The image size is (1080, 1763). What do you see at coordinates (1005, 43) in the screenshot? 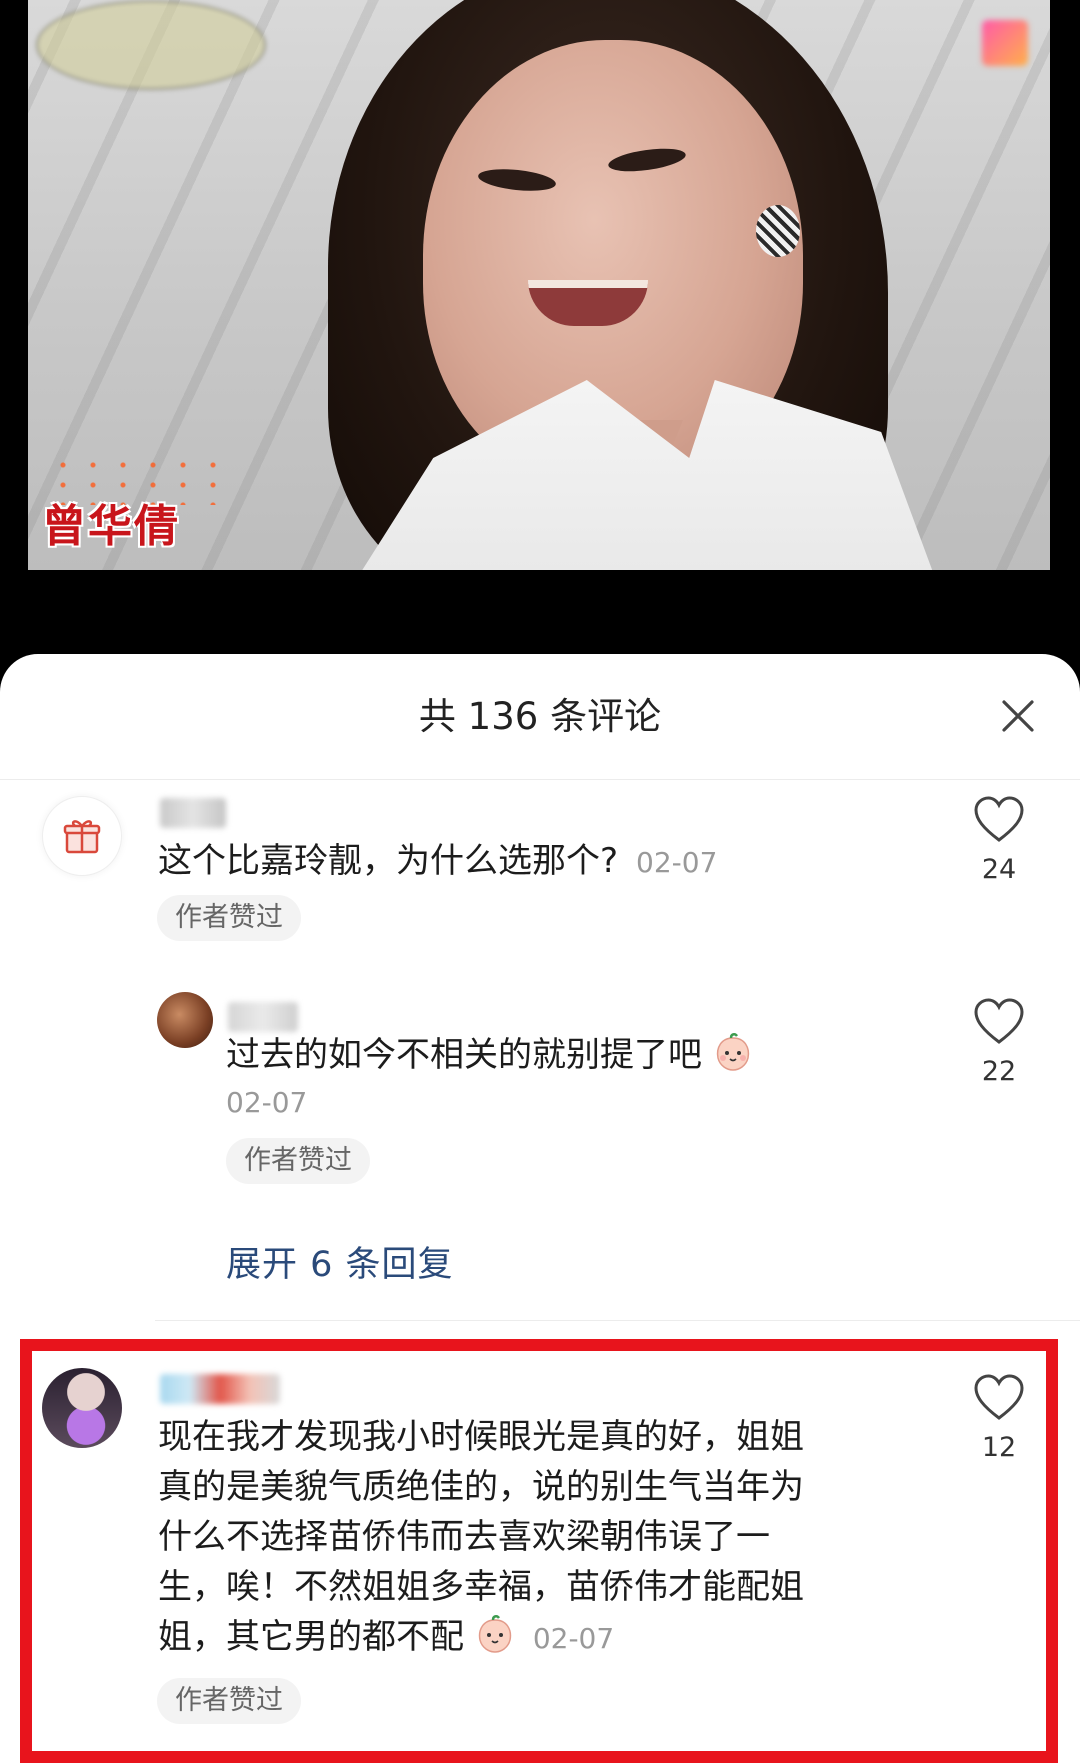
I see `blurred-corner-logo` at bounding box center [1005, 43].